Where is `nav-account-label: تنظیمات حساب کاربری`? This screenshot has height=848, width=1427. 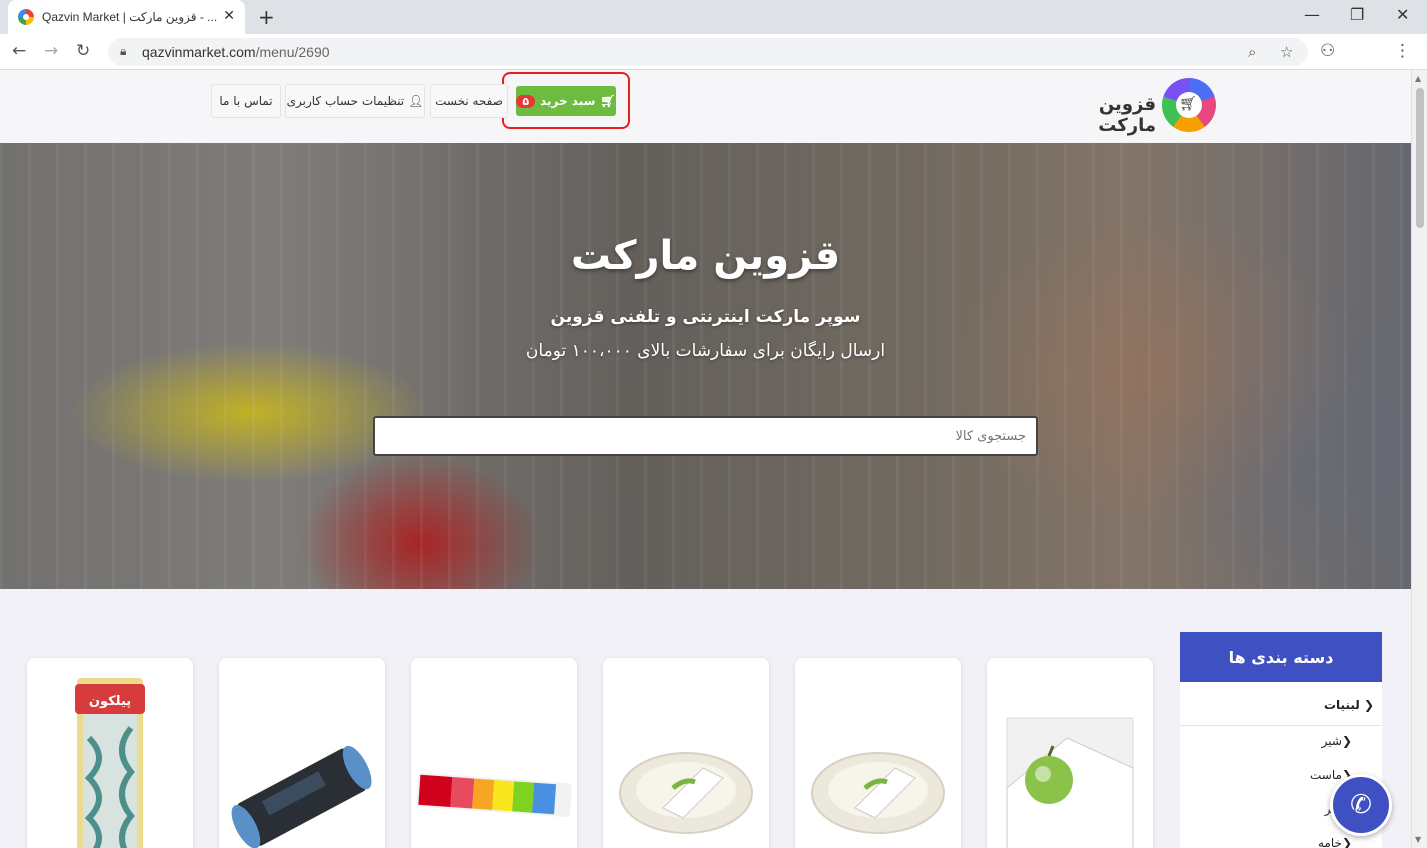
nav-account-label: تنظیمات حساب کاربری is located at coordinates (345, 101).